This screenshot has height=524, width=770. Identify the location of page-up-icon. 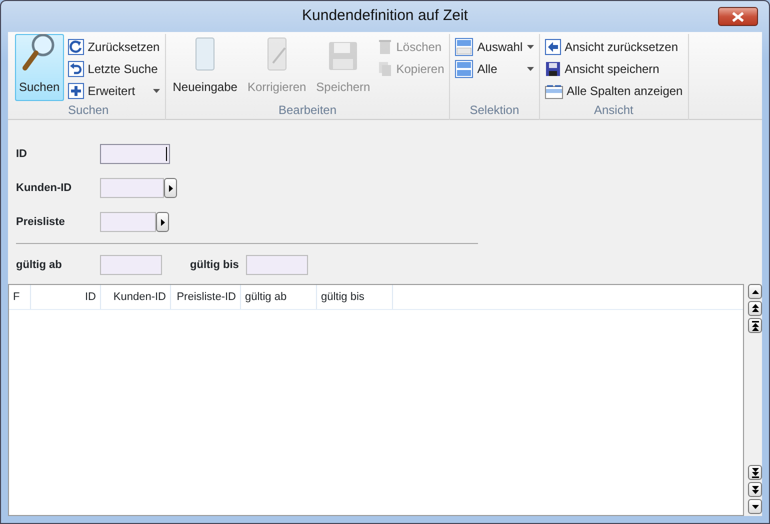
(755, 309).